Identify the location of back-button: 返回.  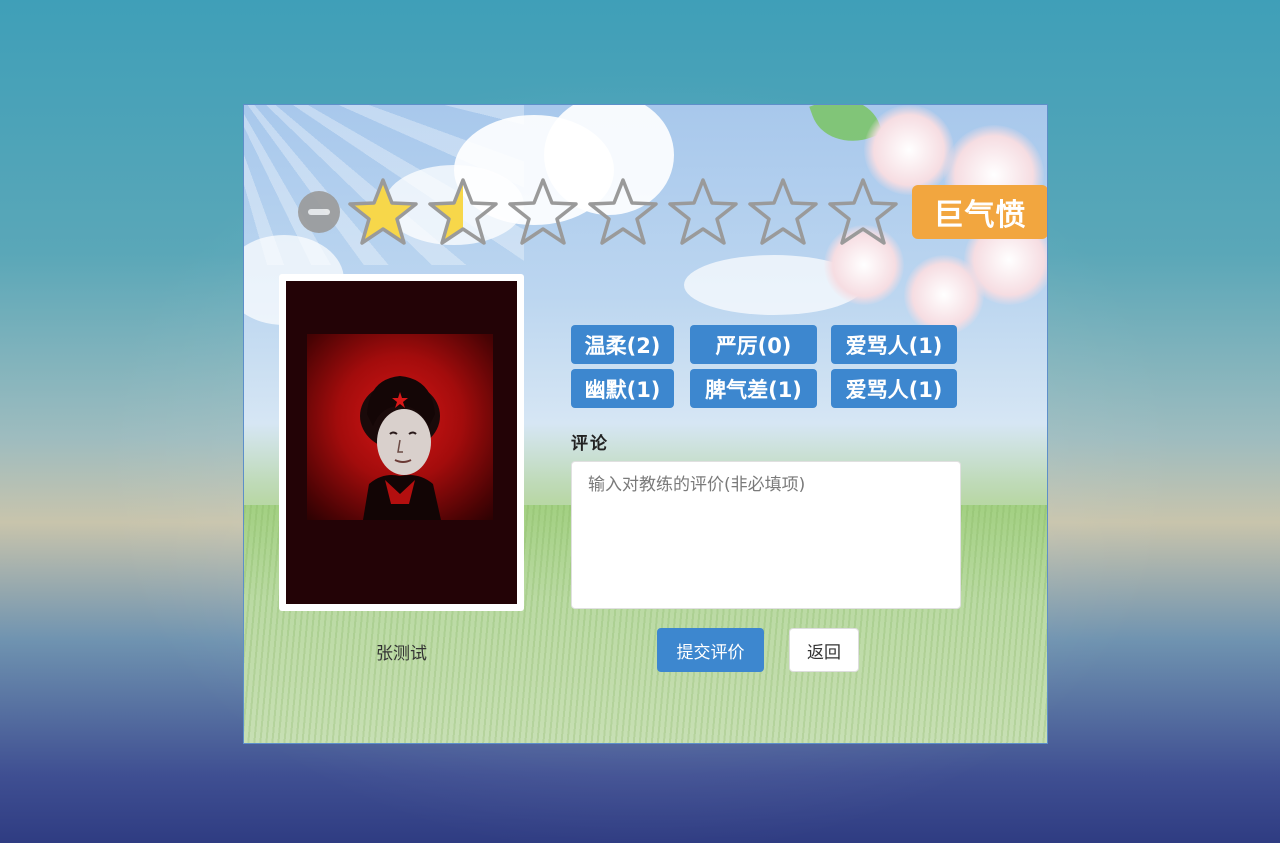
(824, 650).